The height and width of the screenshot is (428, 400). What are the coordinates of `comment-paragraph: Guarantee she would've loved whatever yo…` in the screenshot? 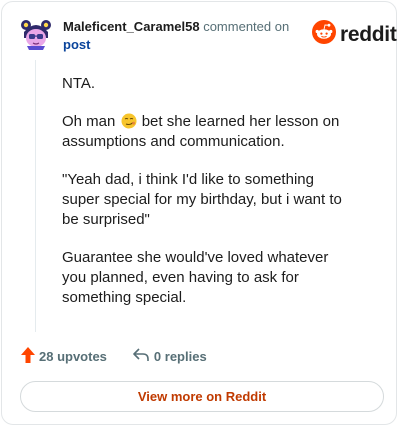 It's located at (195, 277).